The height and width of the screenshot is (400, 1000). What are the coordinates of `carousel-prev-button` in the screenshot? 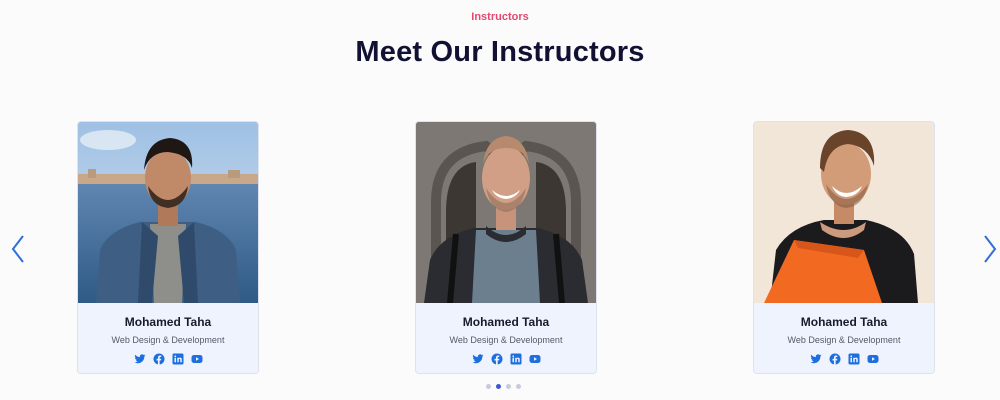 It's located at (19, 249).